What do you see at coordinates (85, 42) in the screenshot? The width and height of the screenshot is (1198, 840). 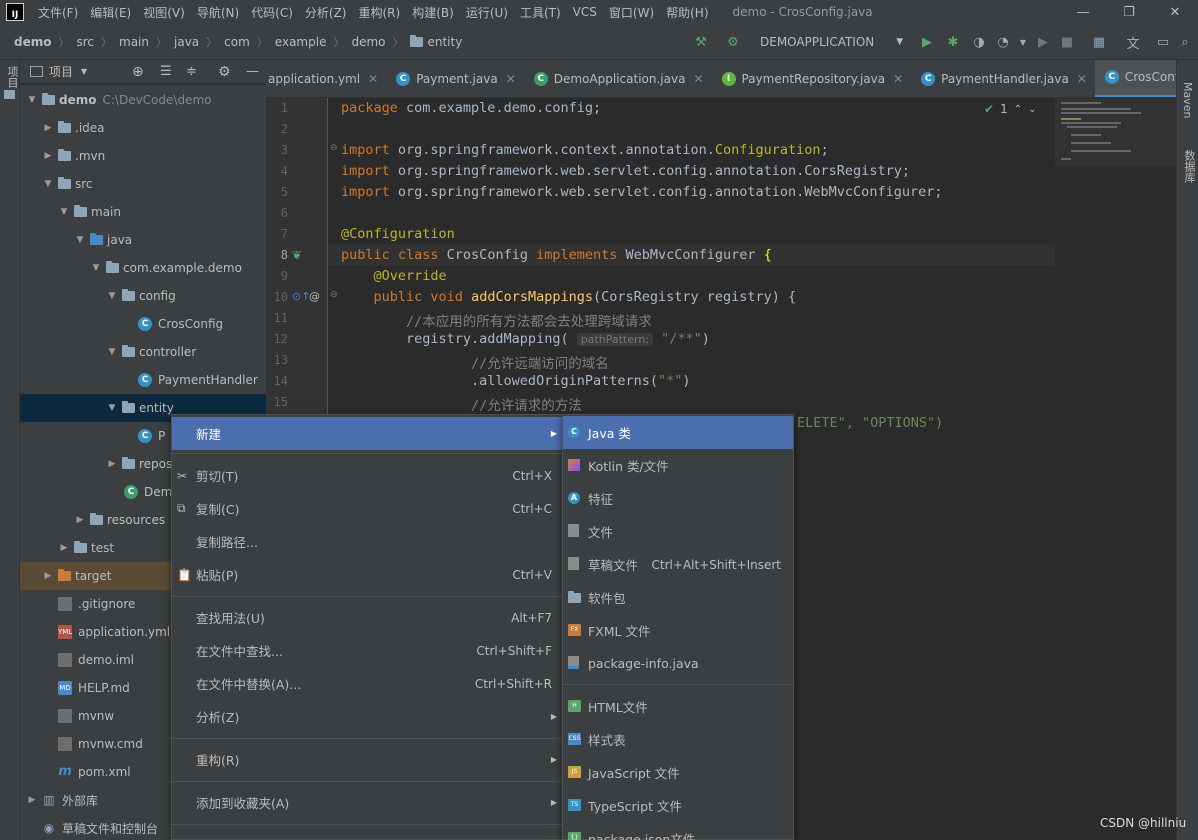 I see `breadcrumb-item: src` at bounding box center [85, 42].